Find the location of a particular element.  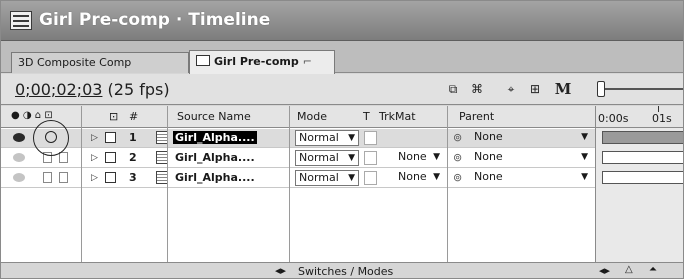

column-mode: Mode is located at coordinates (312, 116).